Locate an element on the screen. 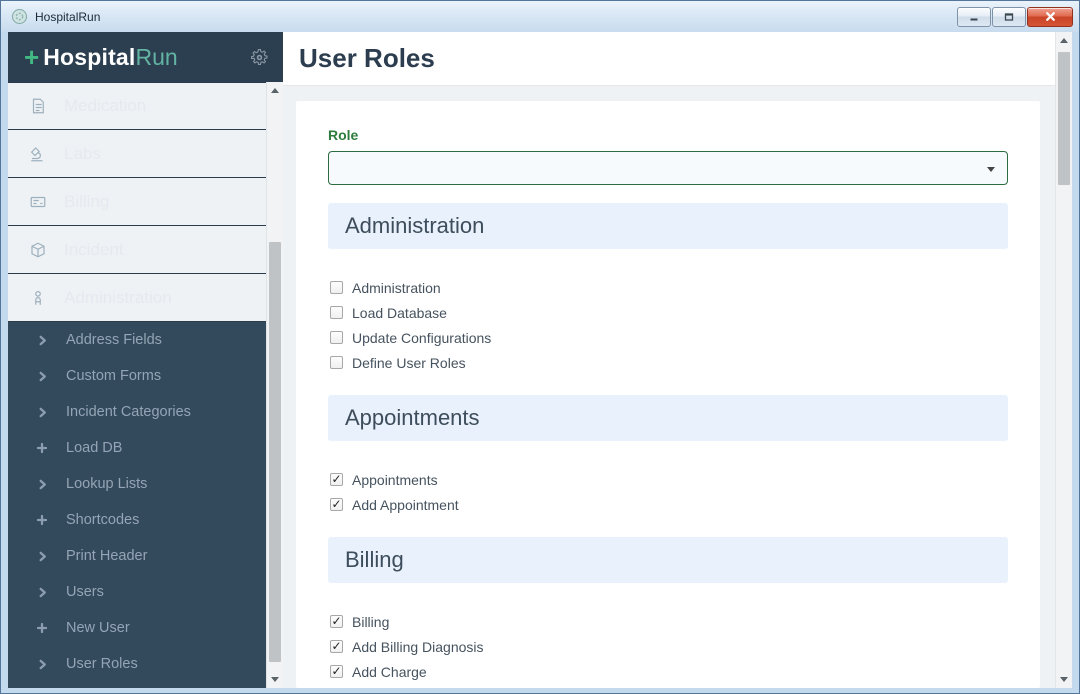 The image size is (1080, 694). billing-icon is located at coordinates (38, 202).